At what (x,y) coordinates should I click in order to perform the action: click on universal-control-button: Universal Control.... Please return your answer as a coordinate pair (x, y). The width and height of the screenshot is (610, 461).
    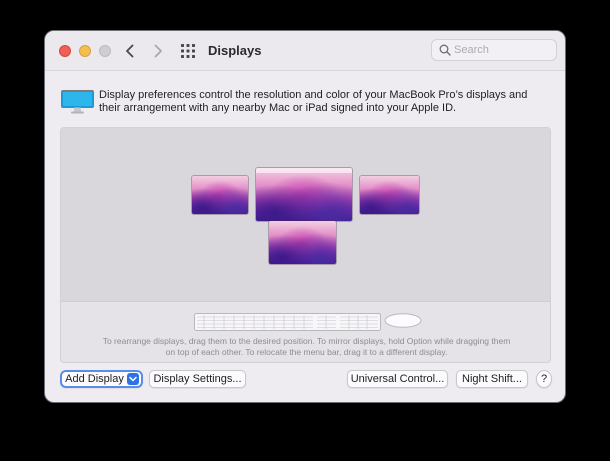
    Looking at the image, I should click on (397, 379).